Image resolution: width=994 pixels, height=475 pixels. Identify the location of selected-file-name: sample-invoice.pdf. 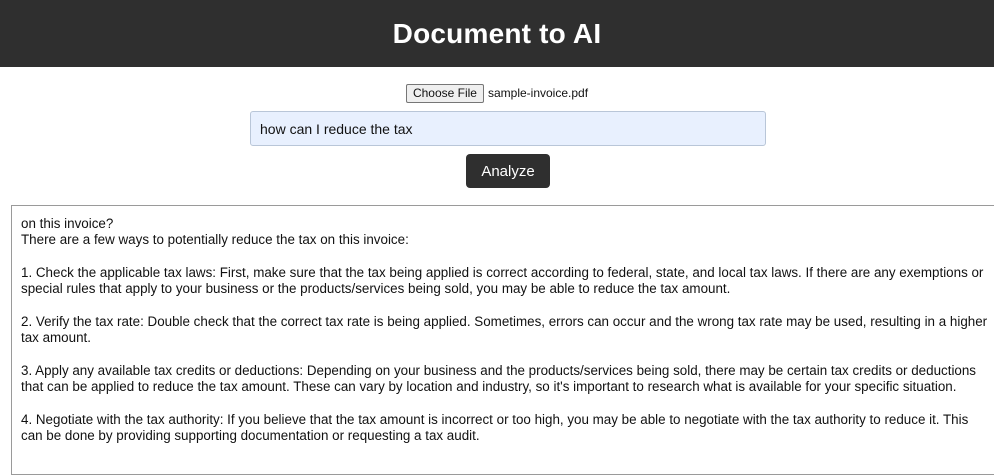
(538, 93).